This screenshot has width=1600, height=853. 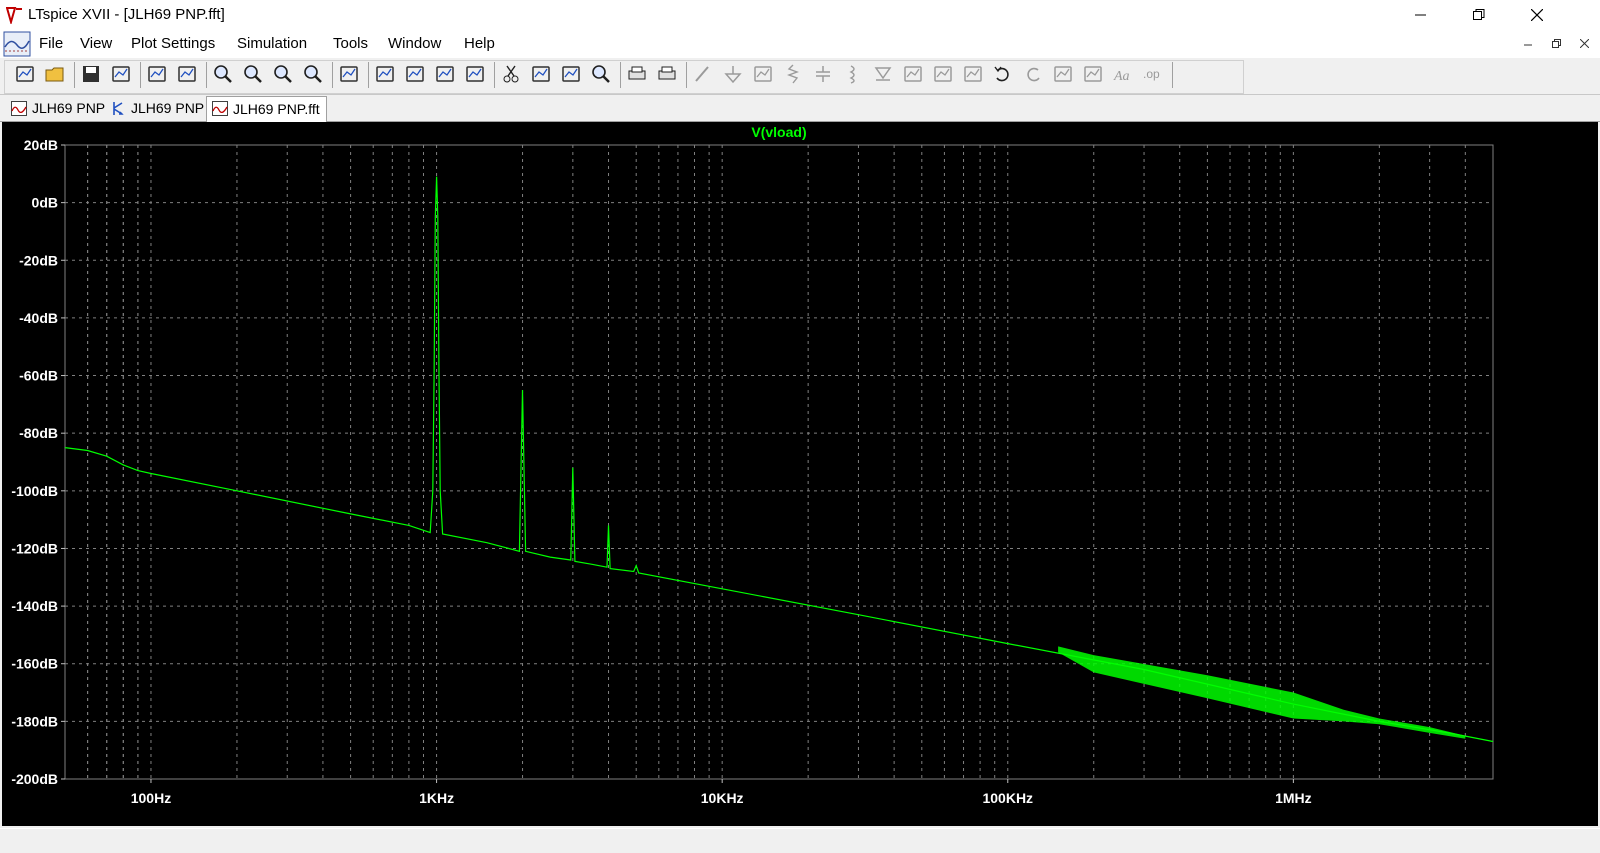 I want to click on cut-button, so click(x=511, y=74).